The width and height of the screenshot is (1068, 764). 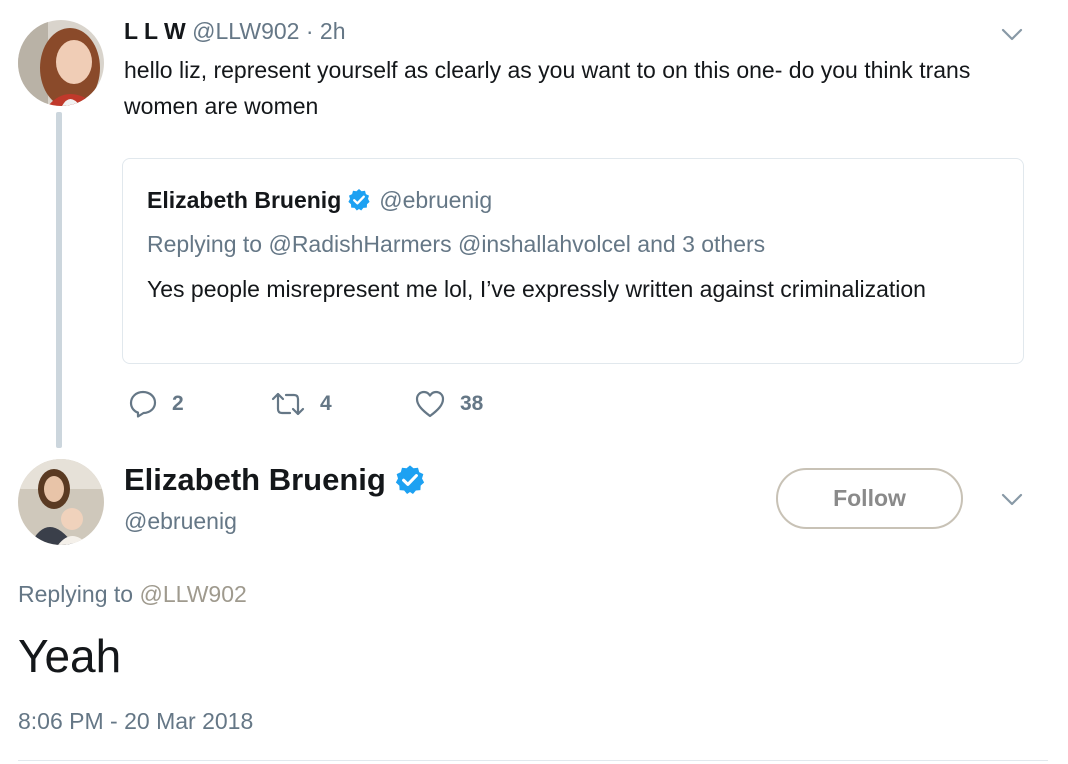 I want to click on parent-author-name: L L W, so click(x=155, y=31).